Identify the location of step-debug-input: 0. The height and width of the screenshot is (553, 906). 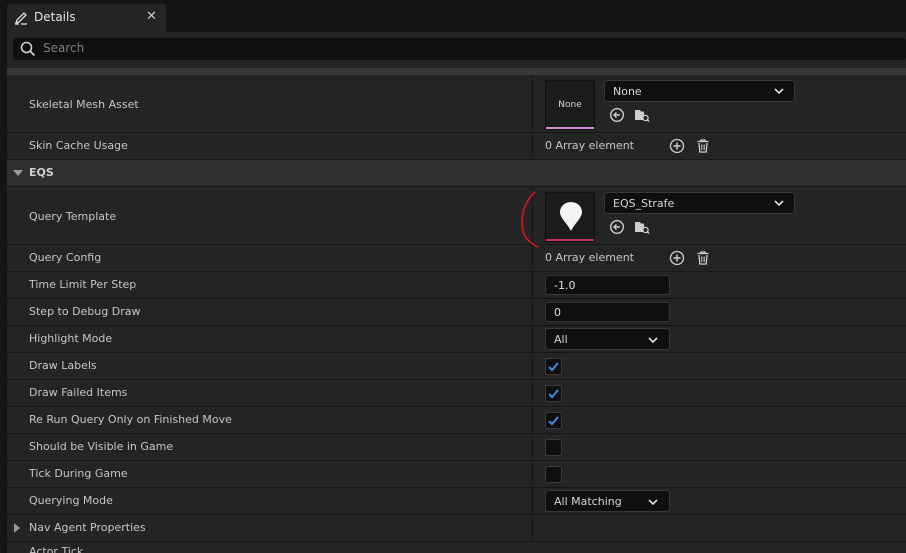
(607, 312).